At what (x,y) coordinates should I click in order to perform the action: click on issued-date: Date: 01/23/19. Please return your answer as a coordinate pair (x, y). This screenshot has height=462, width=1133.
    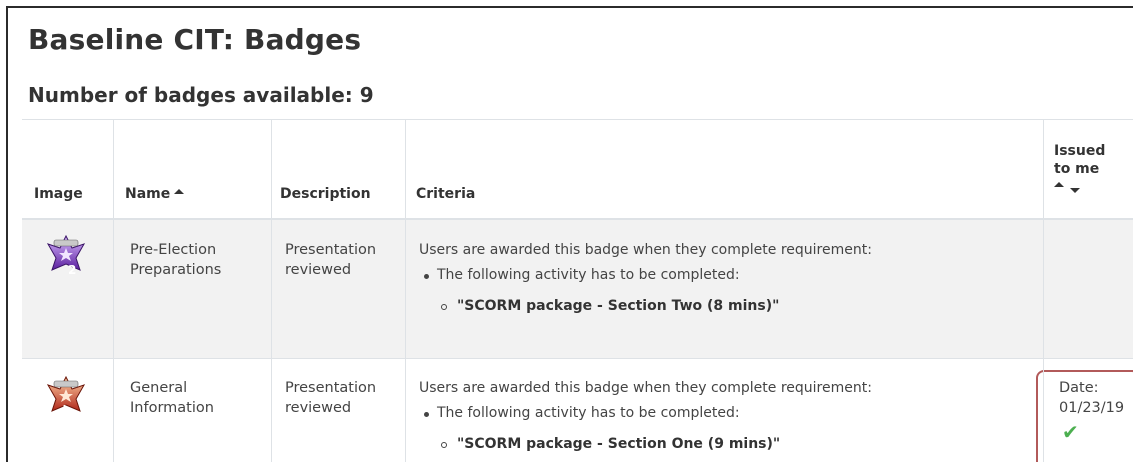
    Looking at the image, I should click on (1092, 398).